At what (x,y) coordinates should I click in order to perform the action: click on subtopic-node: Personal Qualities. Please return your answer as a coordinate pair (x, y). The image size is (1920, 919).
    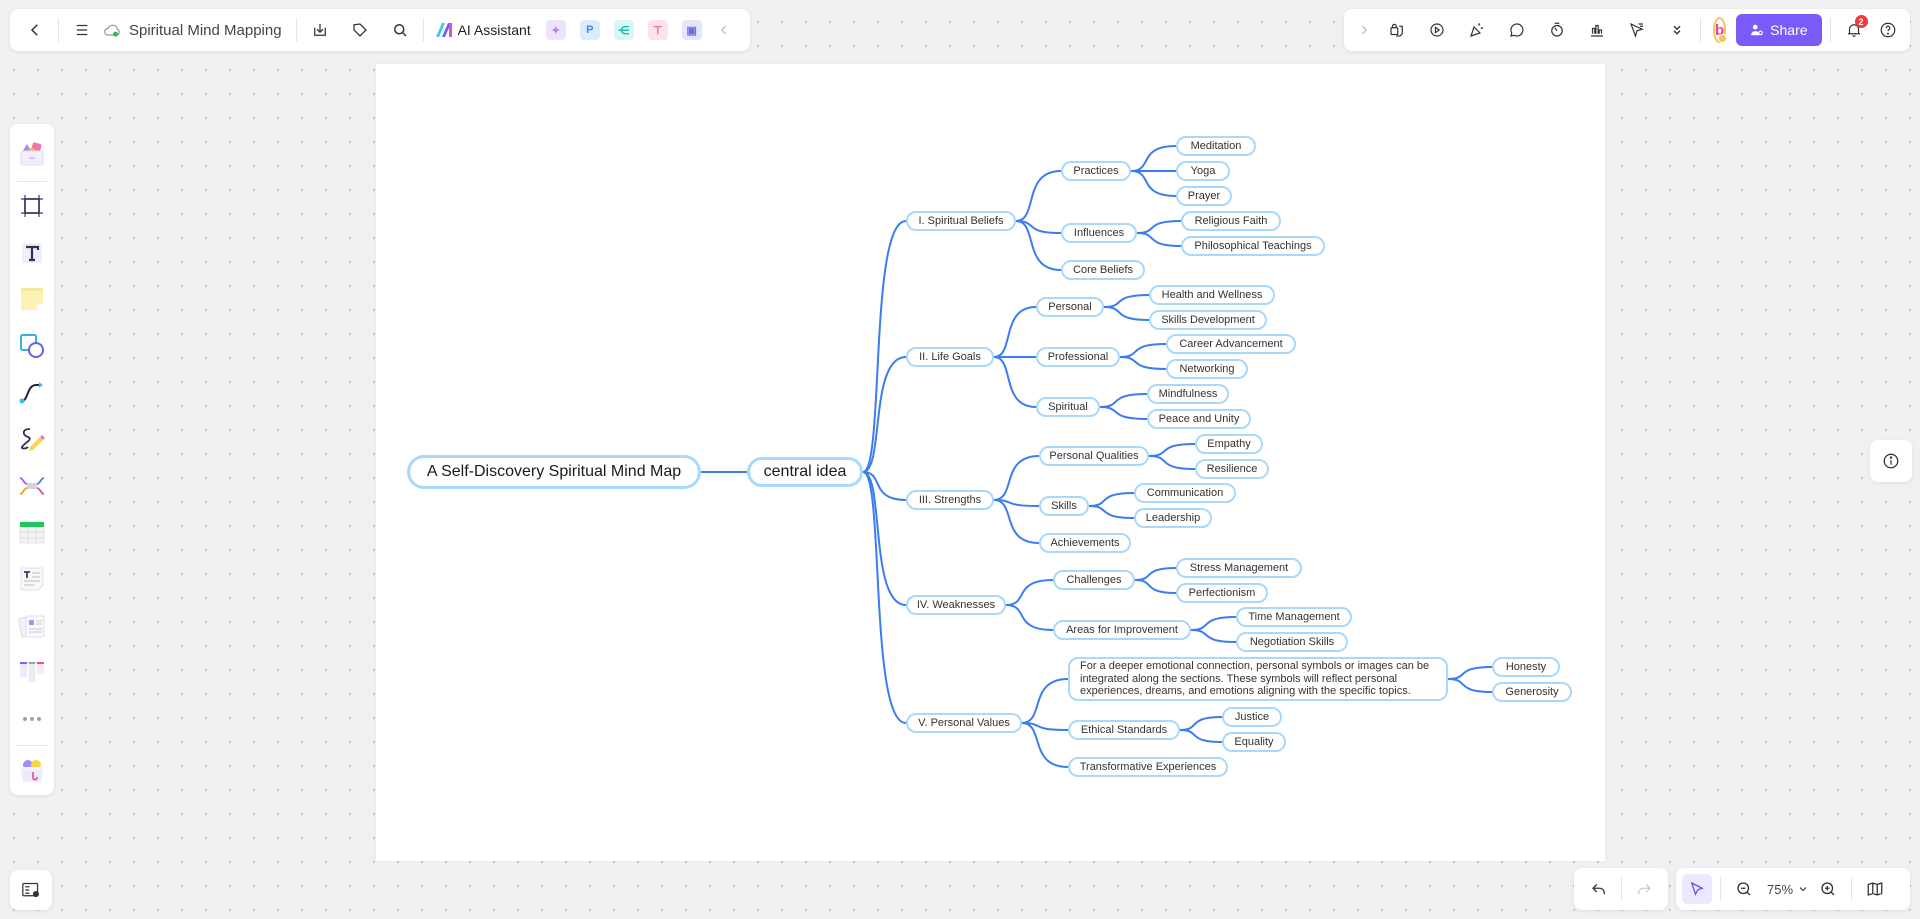
    Looking at the image, I should click on (1094, 456).